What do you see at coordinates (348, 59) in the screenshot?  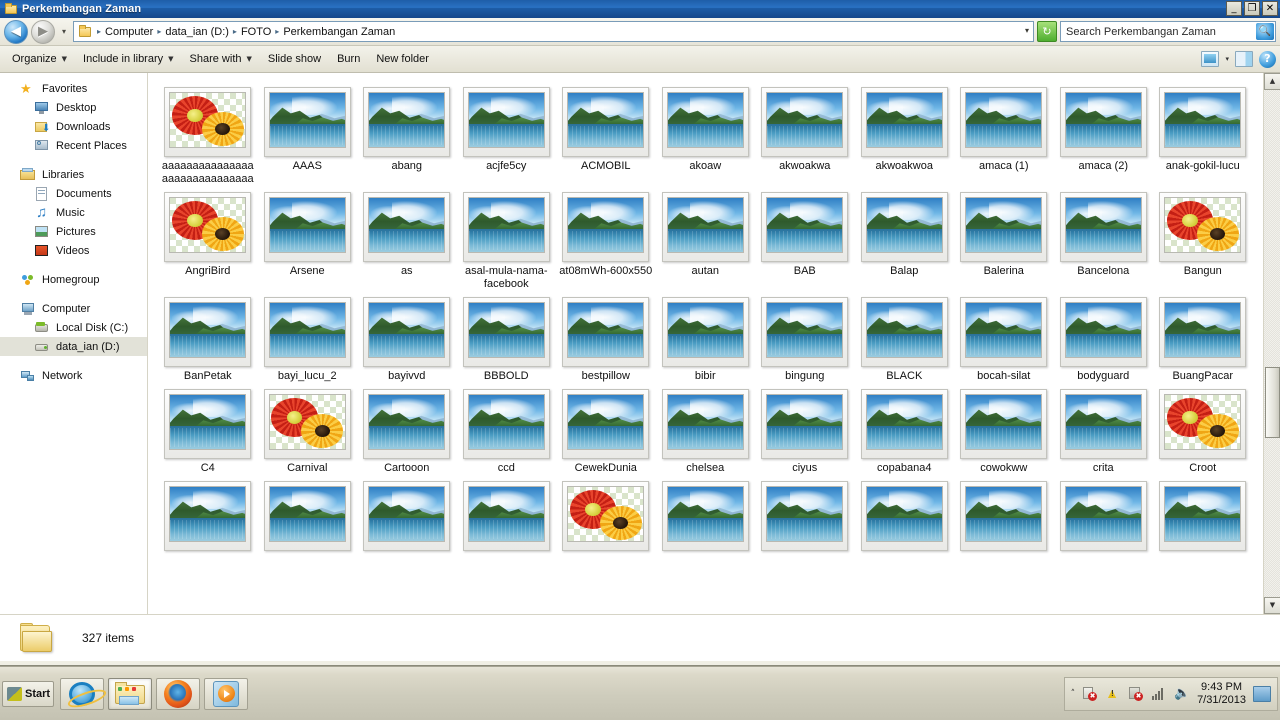 I see `burn-button: Burn` at bounding box center [348, 59].